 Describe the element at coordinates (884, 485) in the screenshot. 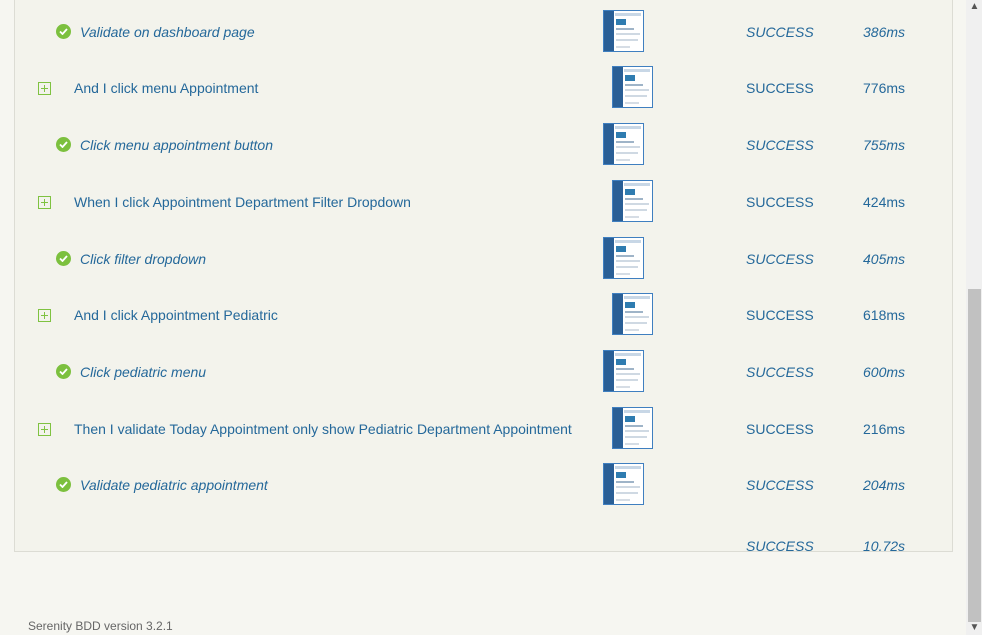

I see `step-duration: 204ms` at that location.